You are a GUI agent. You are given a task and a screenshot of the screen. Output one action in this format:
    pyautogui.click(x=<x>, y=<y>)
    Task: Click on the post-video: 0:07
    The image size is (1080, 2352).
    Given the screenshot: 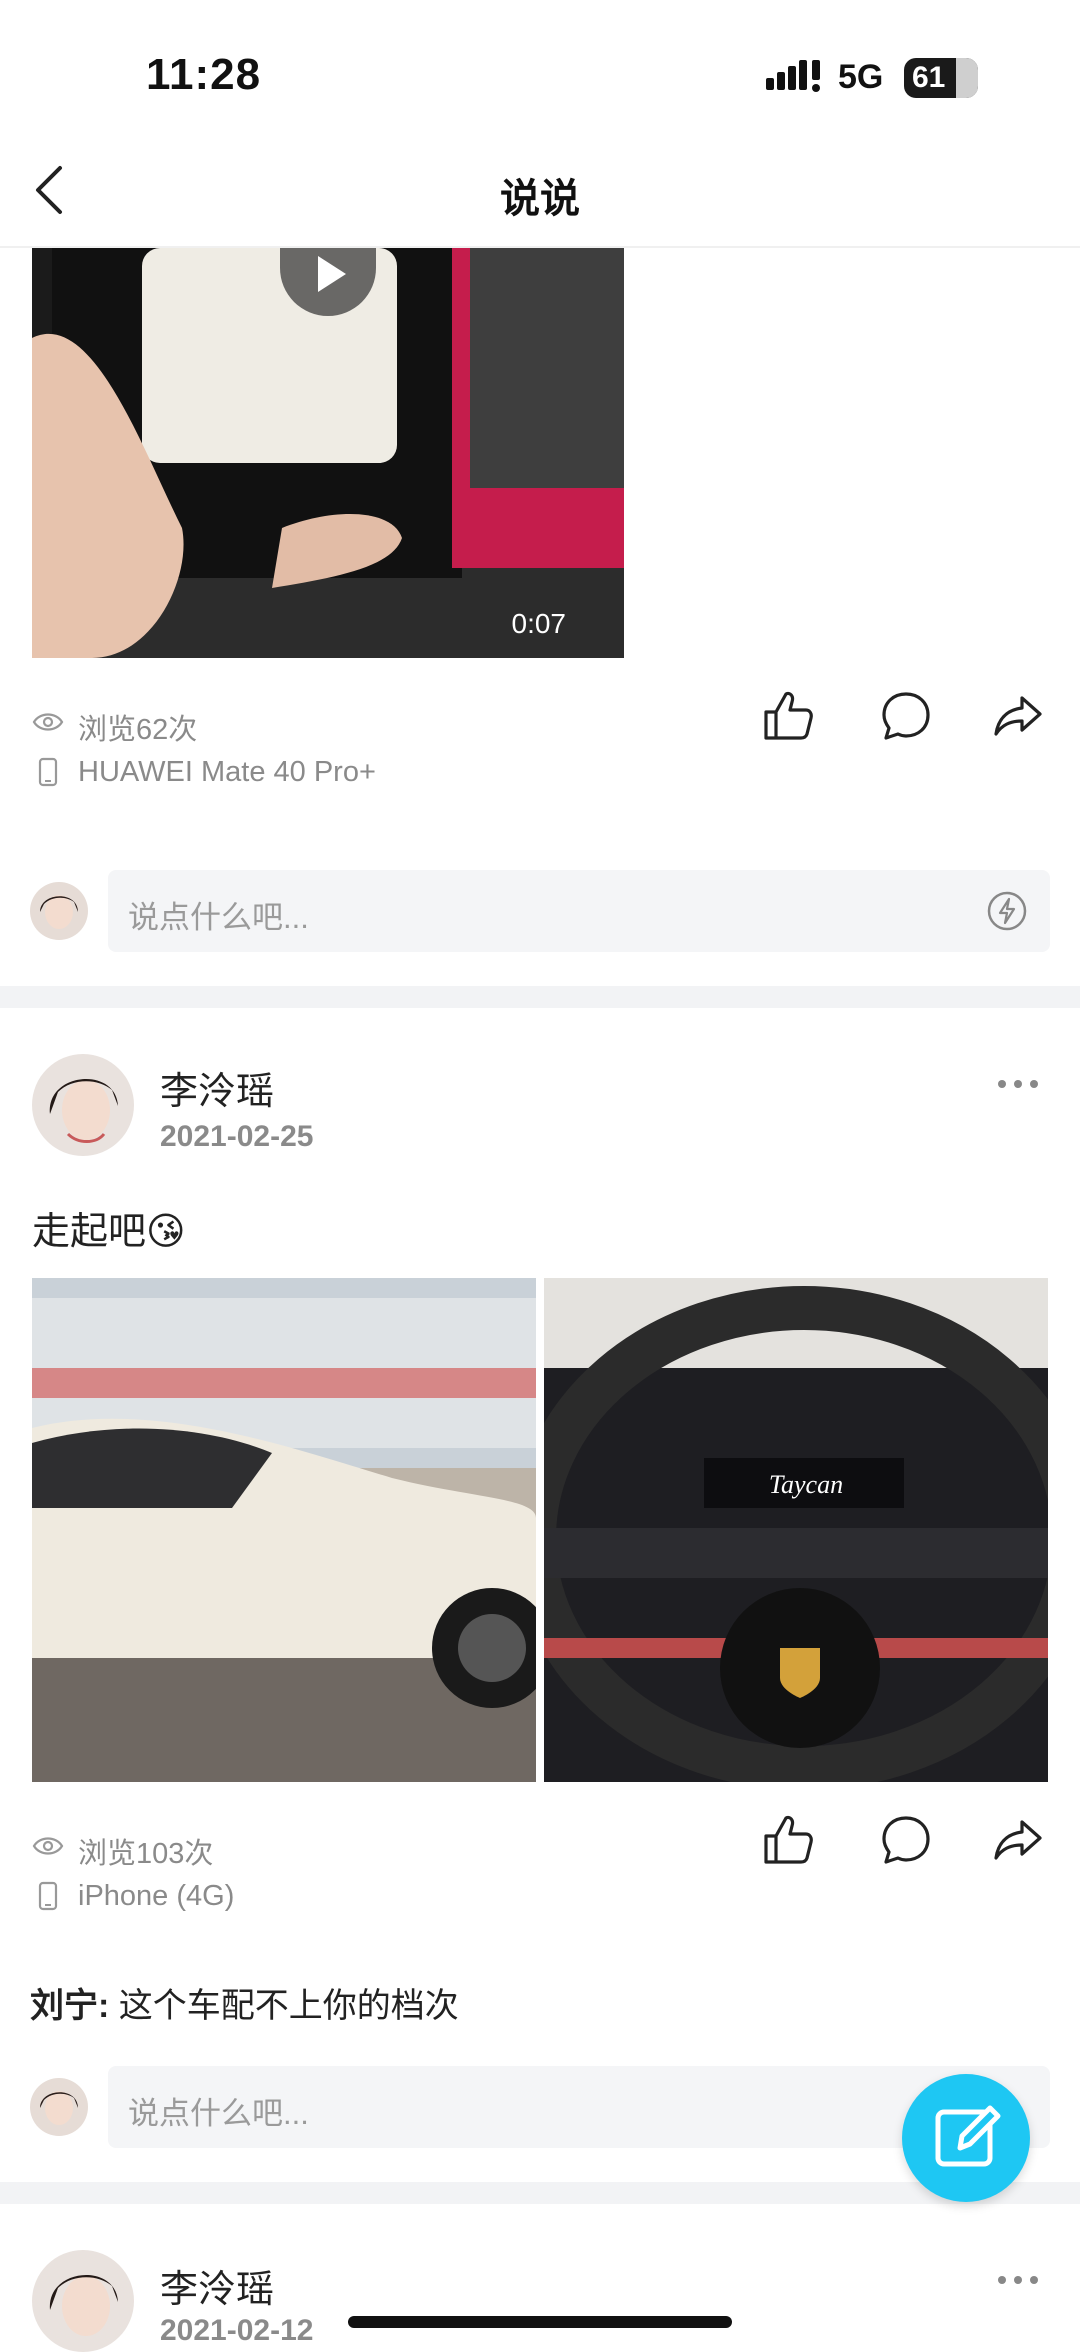 What is the action you would take?
    pyautogui.click(x=328, y=453)
    